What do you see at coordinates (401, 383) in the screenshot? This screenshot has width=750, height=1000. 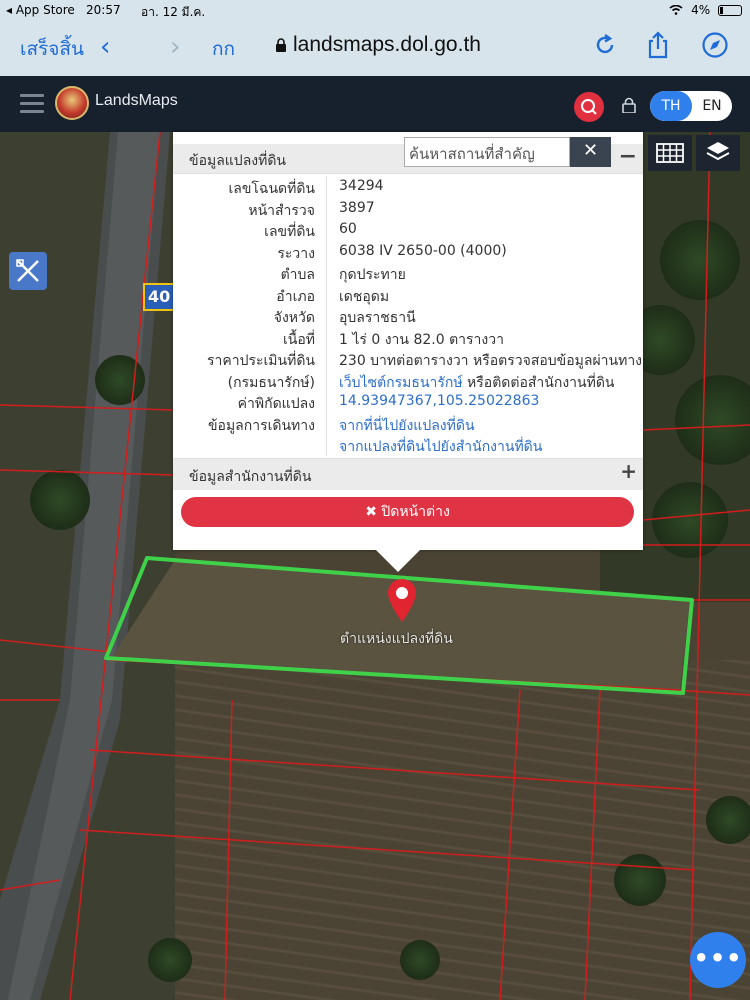 I see `treasury-website-link: เว็บไซต์กรมธนารักษ์` at bounding box center [401, 383].